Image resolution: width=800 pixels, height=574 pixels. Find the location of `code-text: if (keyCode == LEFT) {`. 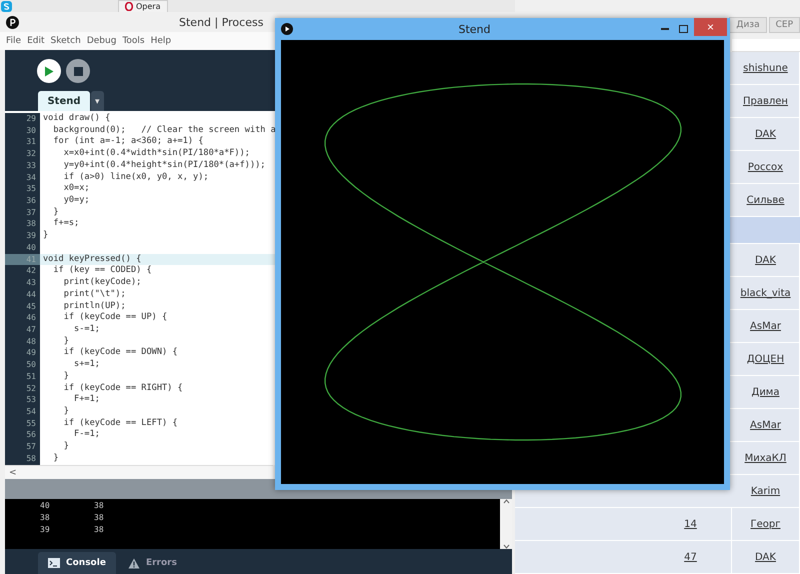

code-text: if (keyCode == LEFT) { is located at coordinates (120, 424).